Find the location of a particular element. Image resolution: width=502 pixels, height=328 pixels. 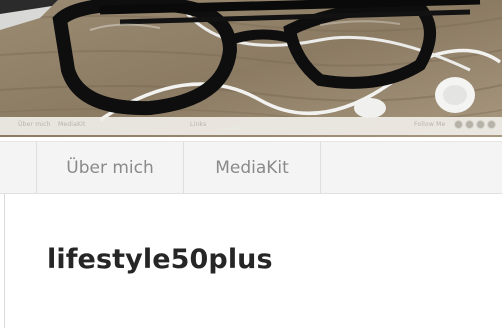

site-title: lifestyle50plus is located at coordinates (160, 259).